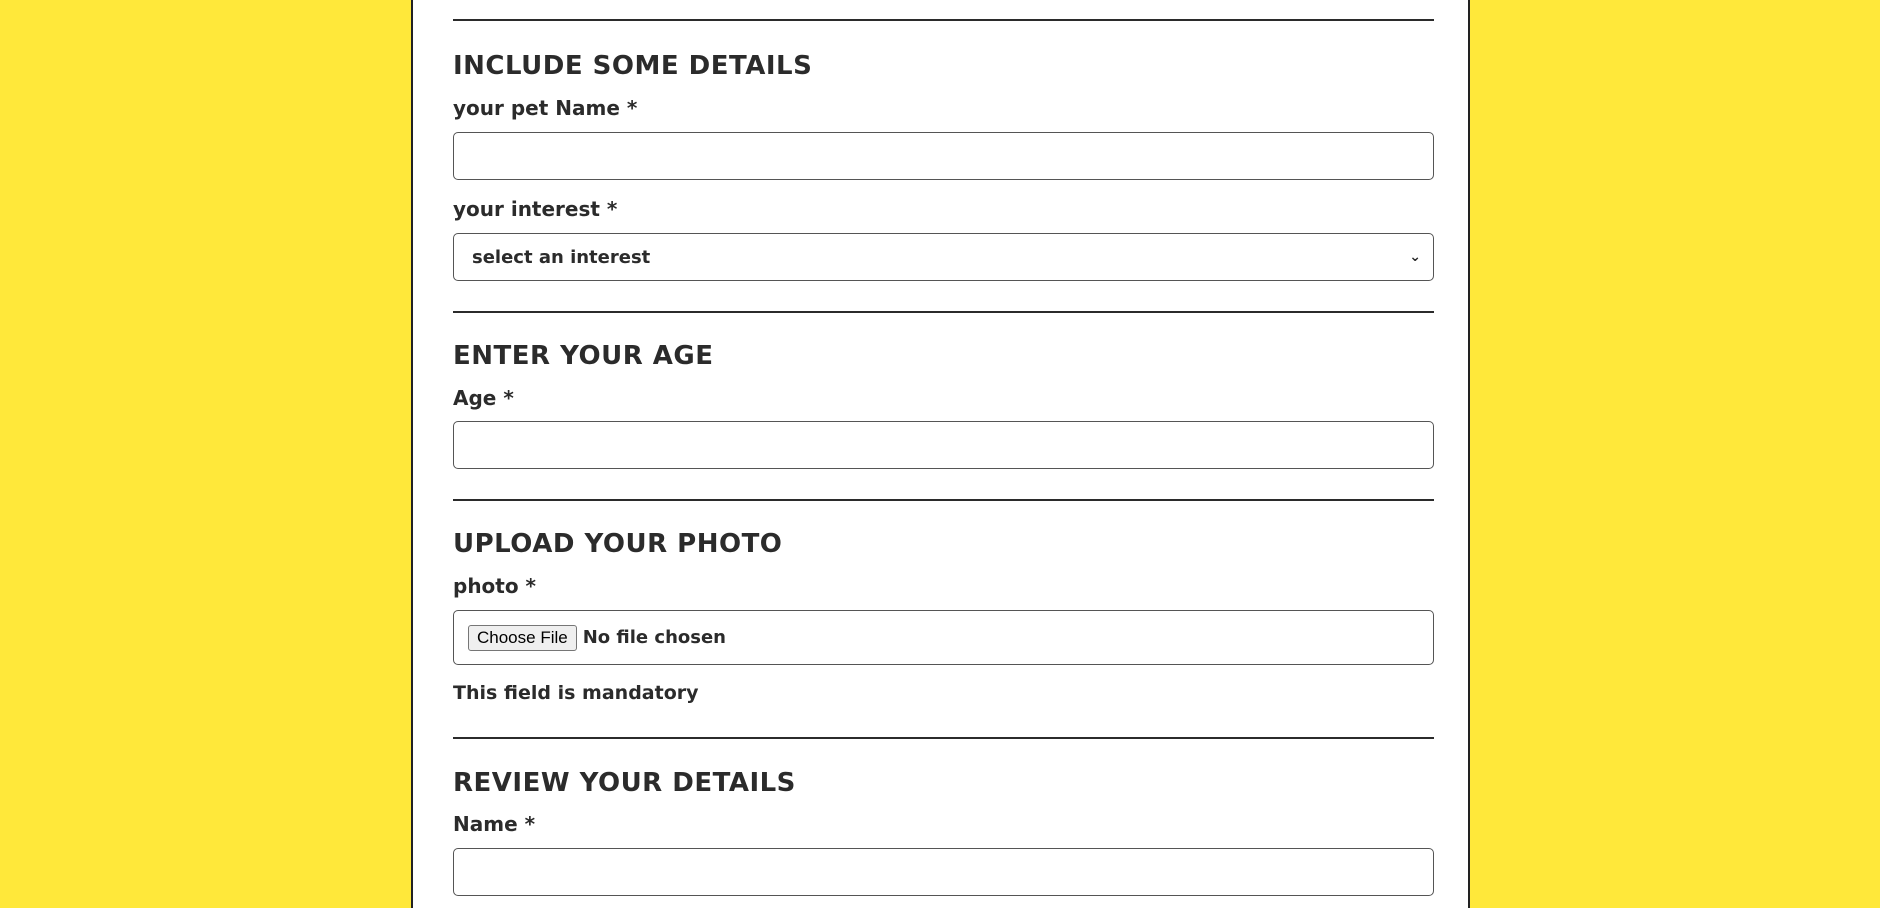 This screenshot has width=1880, height=908. Describe the element at coordinates (495, 586) in the screenshot. I see `photo-label: photo *` at that location.